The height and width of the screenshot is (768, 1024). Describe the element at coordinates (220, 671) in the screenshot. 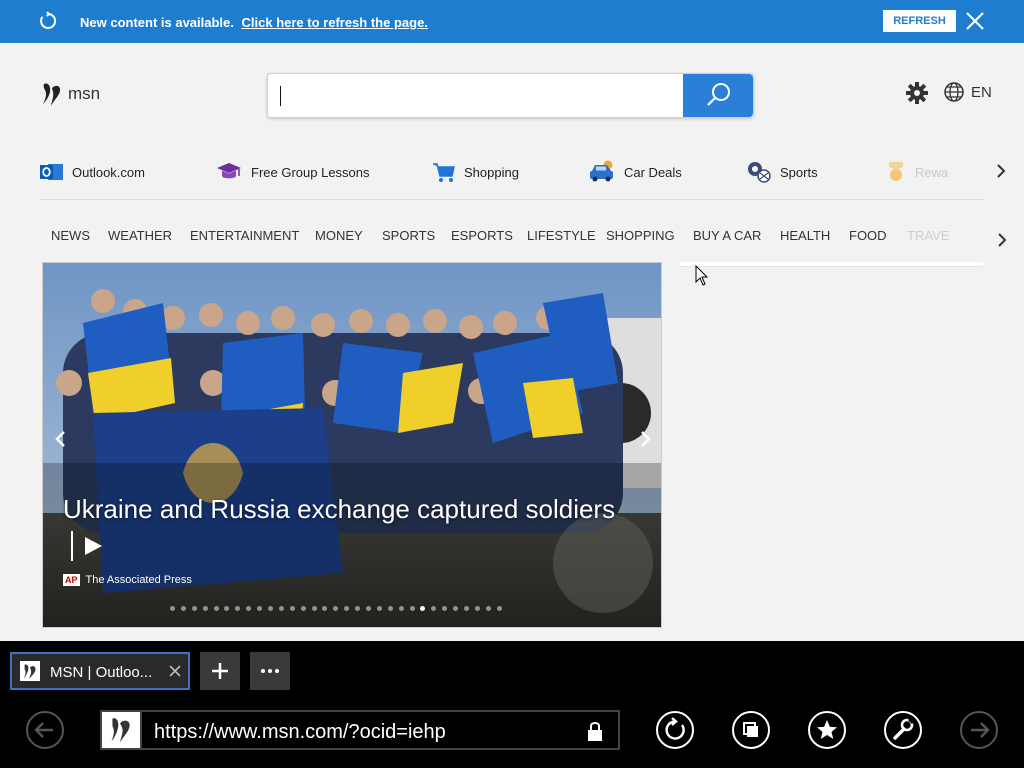

I see `new-tab-button` at that location.